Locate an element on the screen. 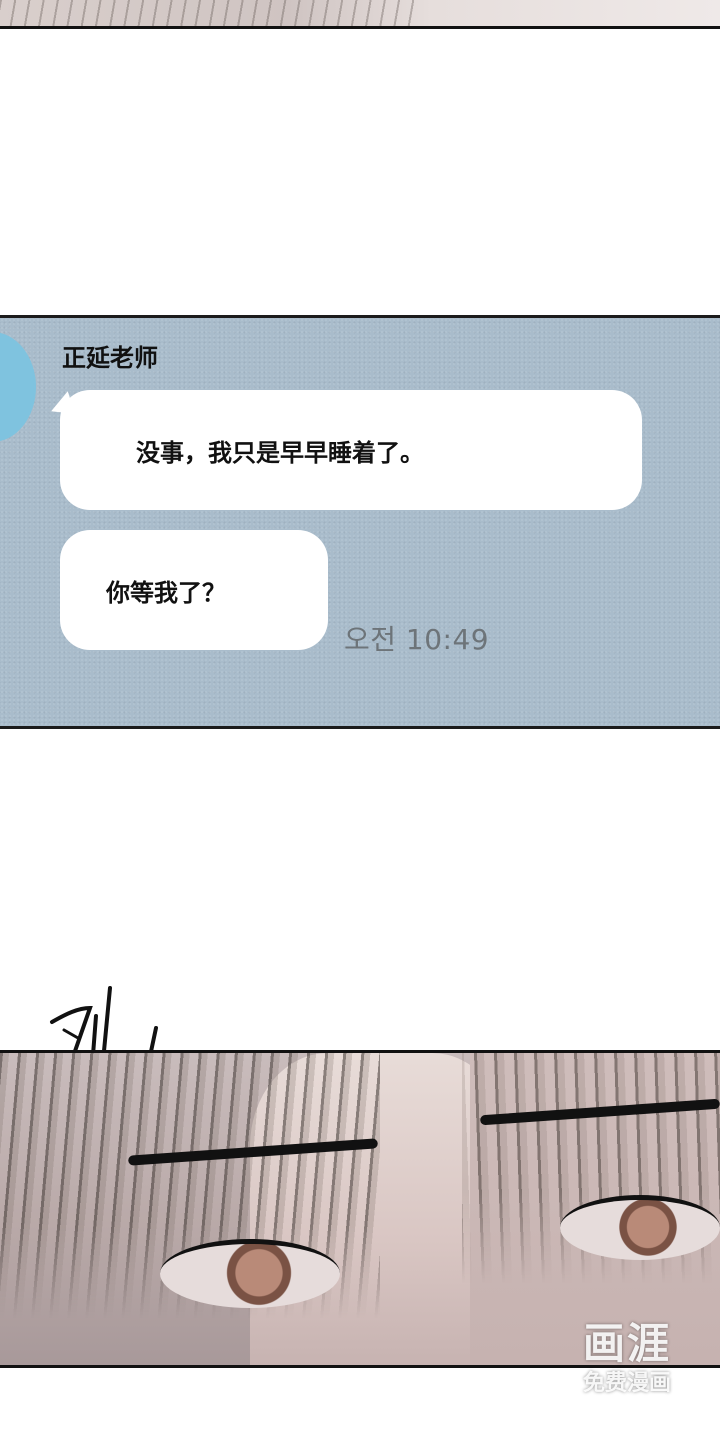 This screenshot has height=1440, width=720. watermark-logo: 画涯 is located at coordinates (626, 1343).